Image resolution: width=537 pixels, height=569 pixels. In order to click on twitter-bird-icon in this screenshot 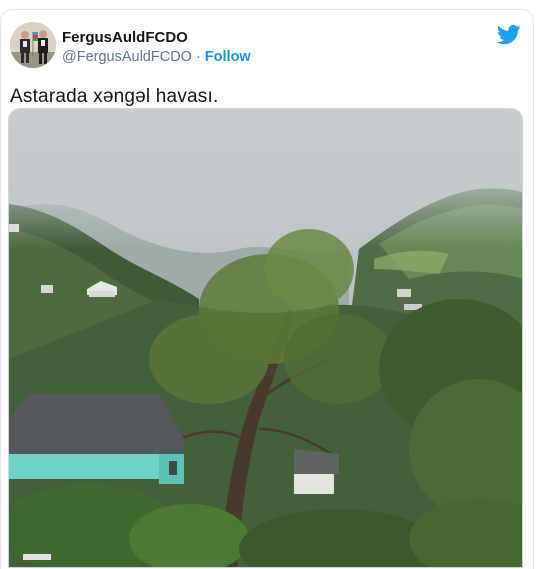, I will do `click(508, 35)`.